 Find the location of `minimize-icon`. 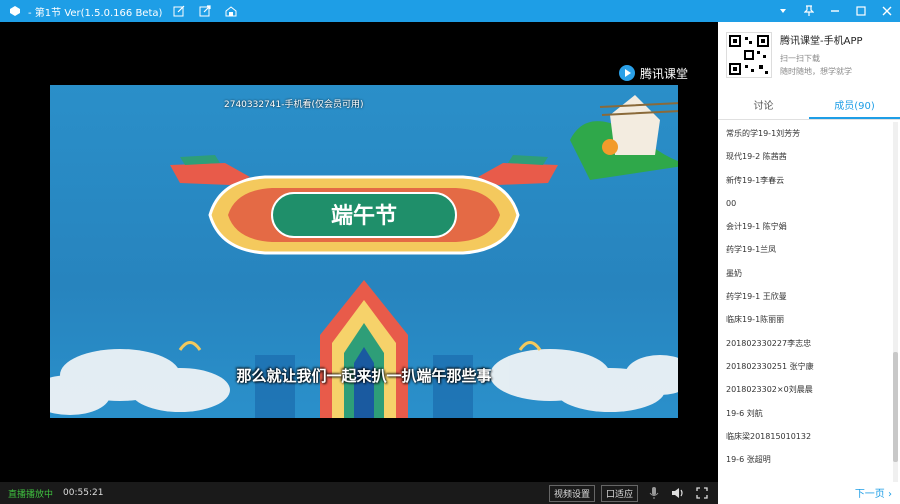

minimize-icon is located at coordinates (835, 11).